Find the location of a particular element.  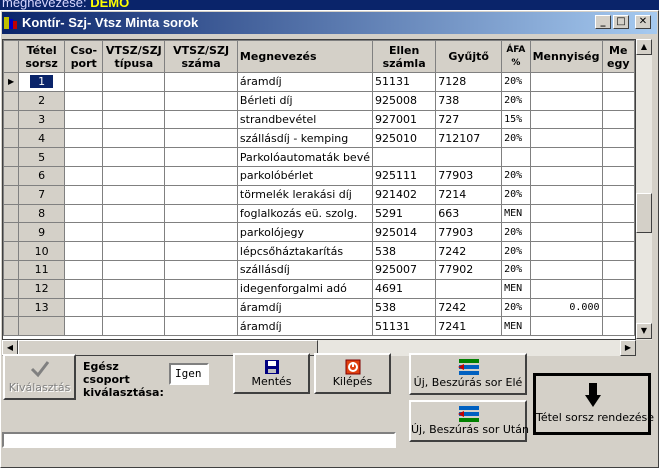

table-row: áramdíj 51131 7241 MEN is located at coordinates (319, 326).